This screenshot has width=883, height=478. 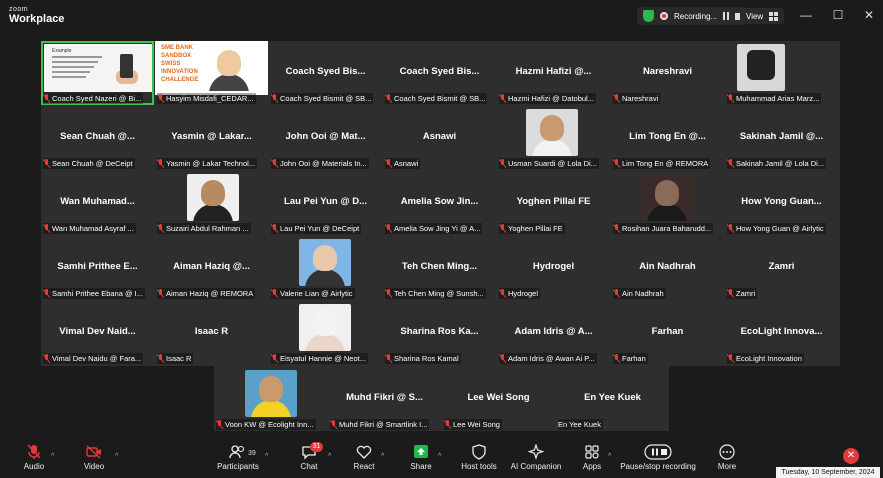 I want to click on more-button: More, so click(x=727, y=457).